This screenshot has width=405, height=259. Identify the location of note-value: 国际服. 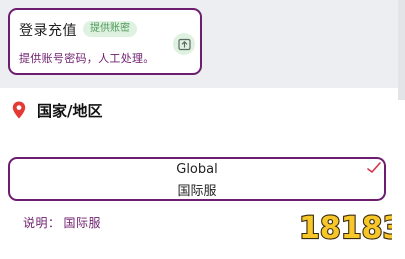
(82, 223).